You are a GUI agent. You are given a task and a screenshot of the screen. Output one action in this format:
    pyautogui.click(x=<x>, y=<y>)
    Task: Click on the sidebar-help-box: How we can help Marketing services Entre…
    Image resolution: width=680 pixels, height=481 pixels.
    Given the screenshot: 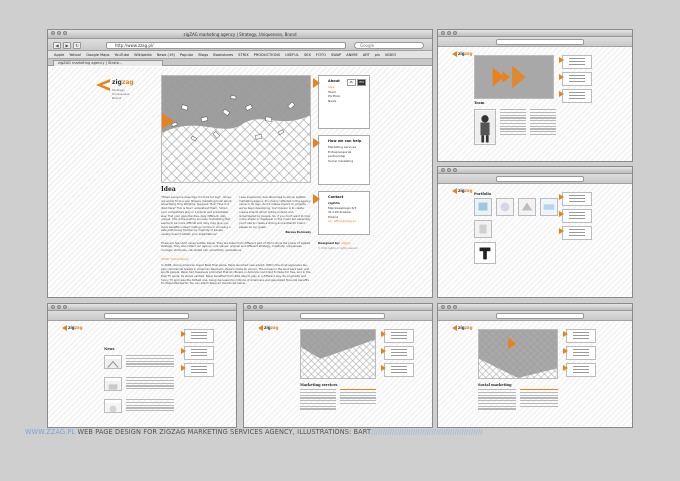 What is the action you would take?
    pyautogui.click(x=341, y=160)
    